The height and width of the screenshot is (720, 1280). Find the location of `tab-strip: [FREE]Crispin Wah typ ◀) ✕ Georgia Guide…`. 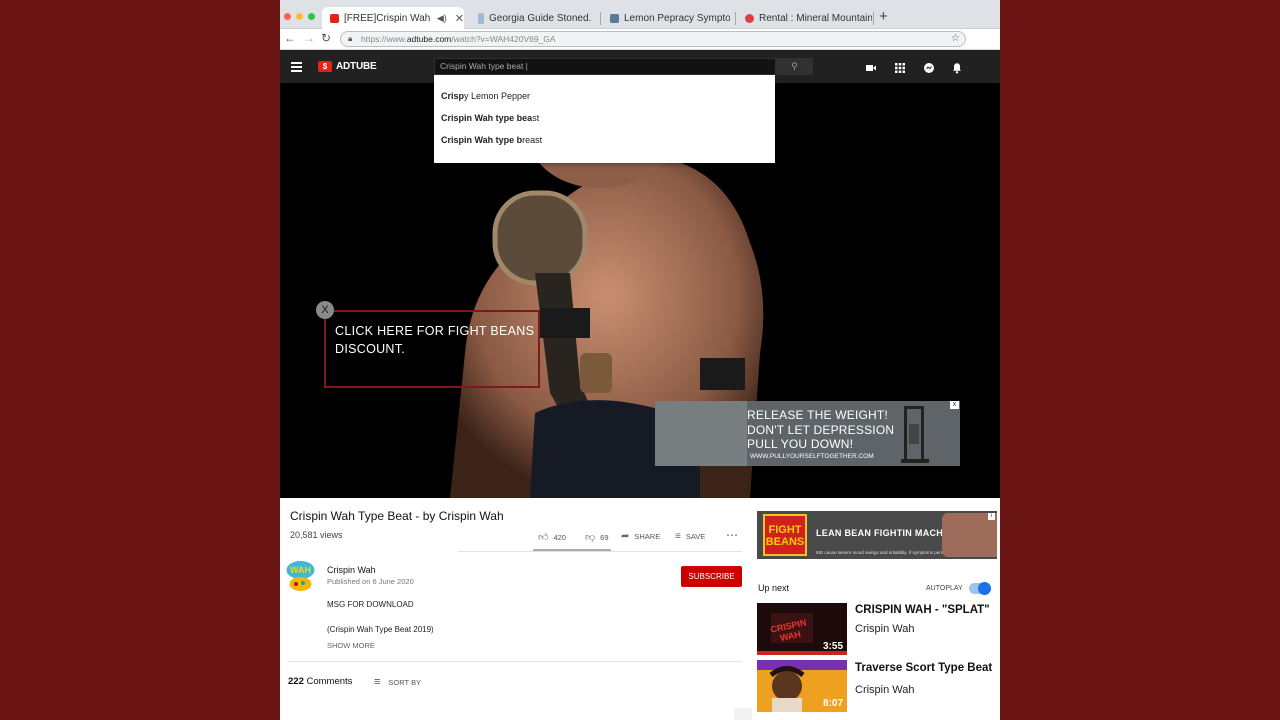

tab-strip: [FREE]Crispin Wah typ ◀) ✕ Georgia Guide… is located at coordinates (640, 15).